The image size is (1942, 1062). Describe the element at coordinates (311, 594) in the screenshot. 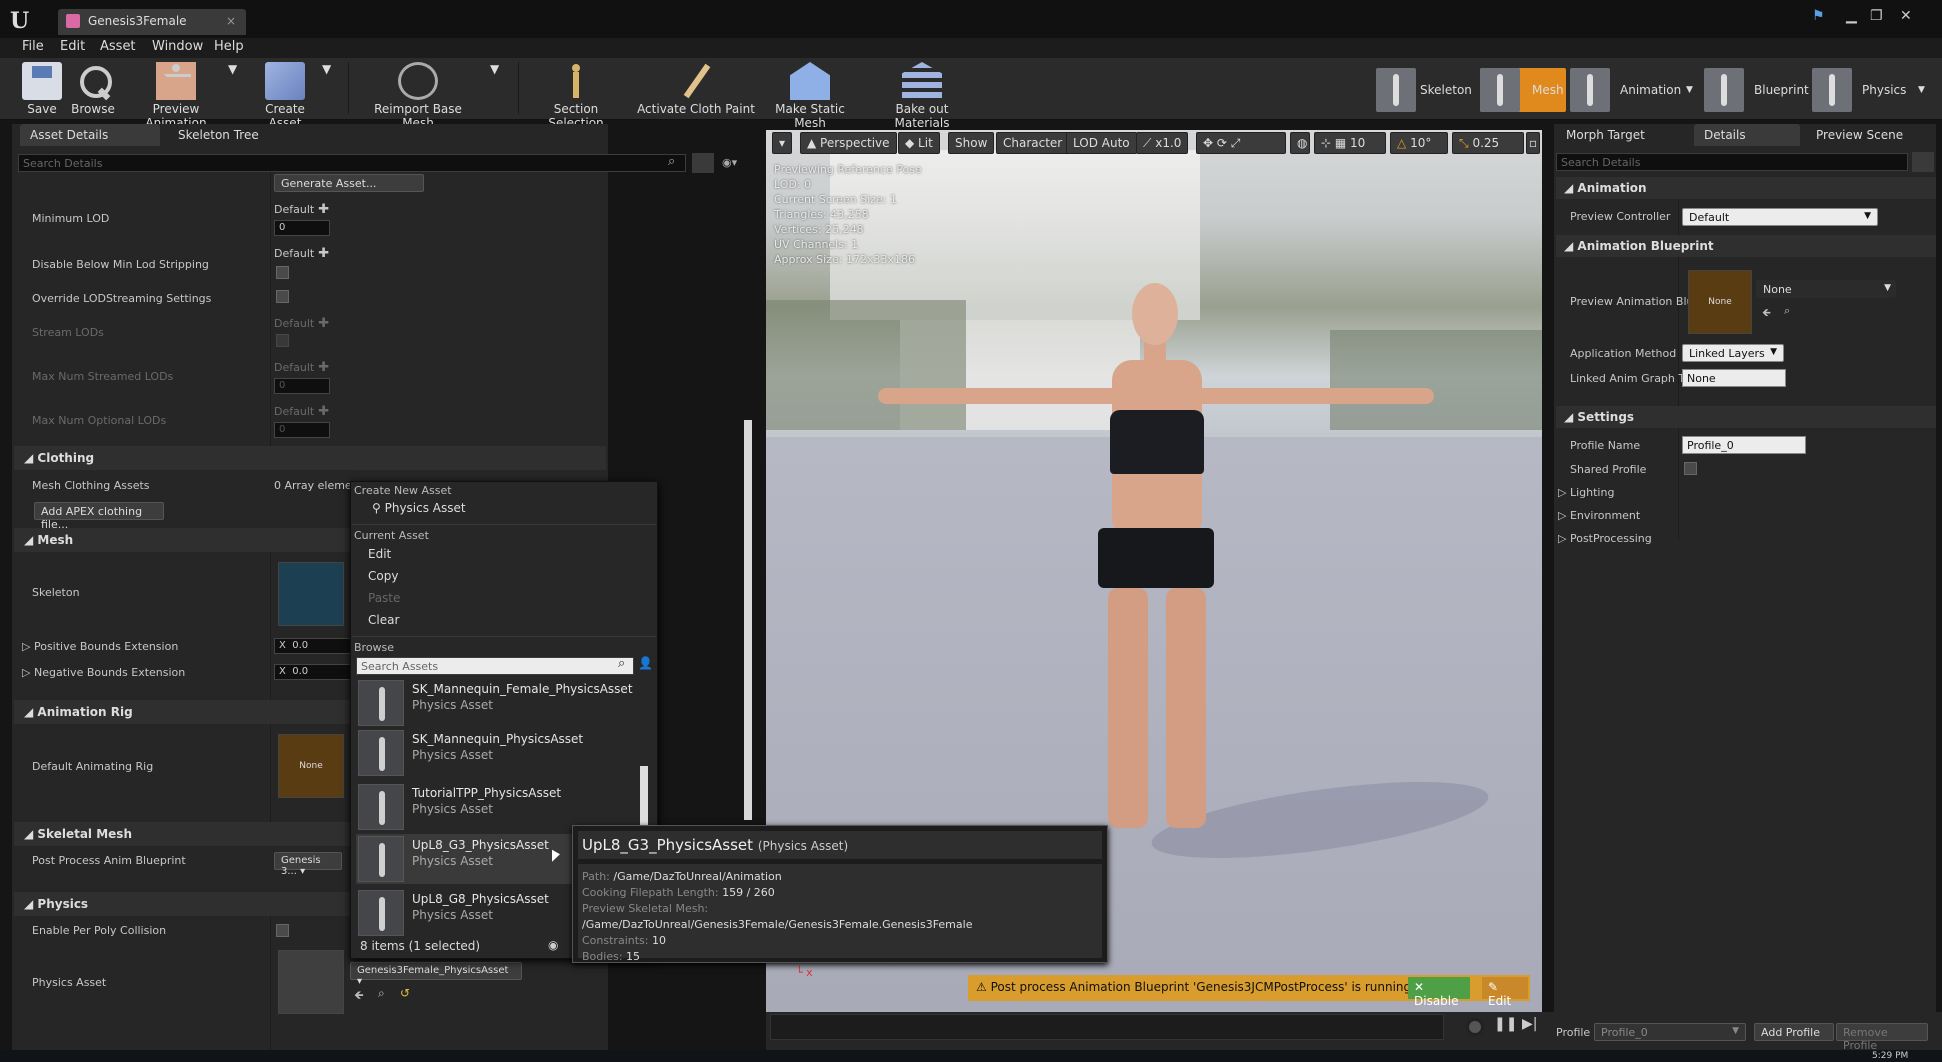

I see `skeleton-thumbnail` at that location.